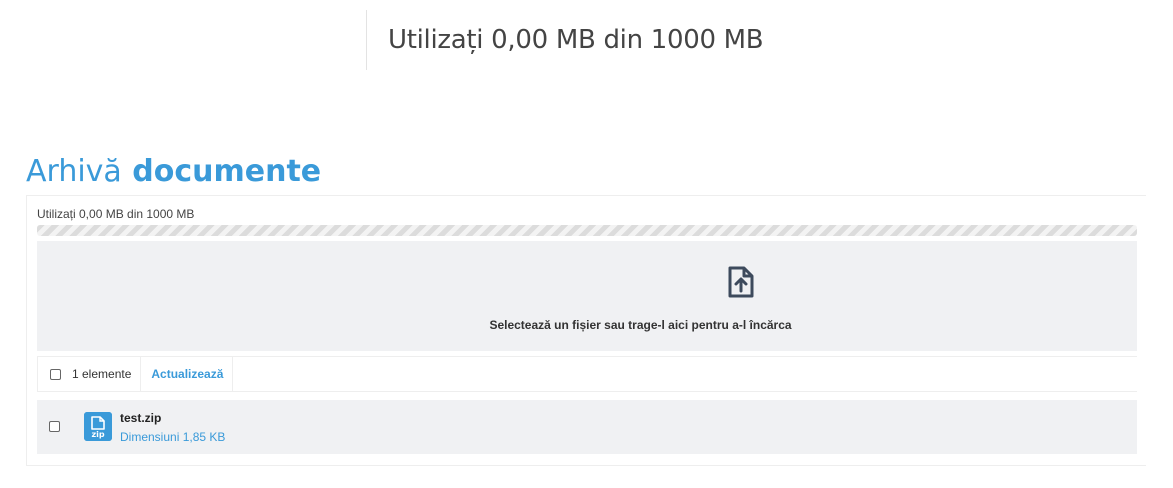 This screenshot has height=488, width=1173. I want to click on page-title: Arhivă documente, so click(173, 171).